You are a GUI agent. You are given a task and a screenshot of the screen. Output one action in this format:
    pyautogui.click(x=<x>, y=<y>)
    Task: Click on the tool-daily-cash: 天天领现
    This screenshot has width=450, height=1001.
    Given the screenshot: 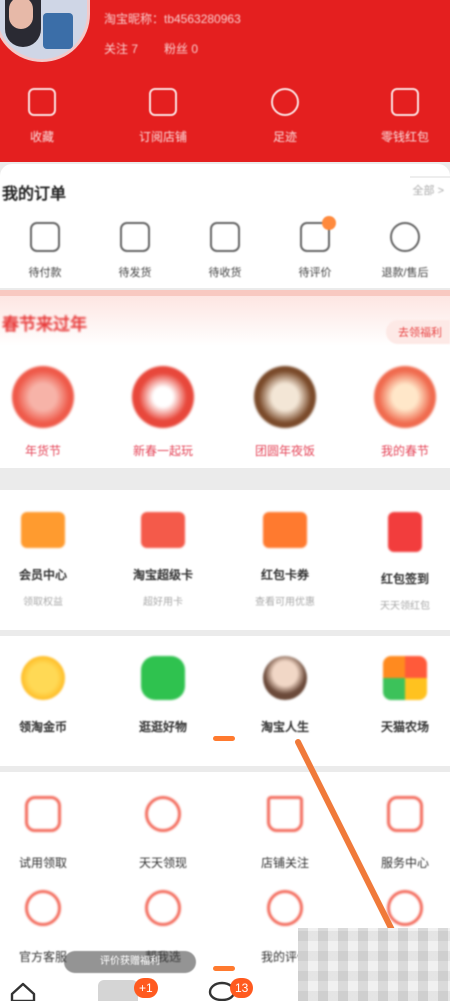 What is the action you would take?
    pyautogui.click(x=163, y=833)
    